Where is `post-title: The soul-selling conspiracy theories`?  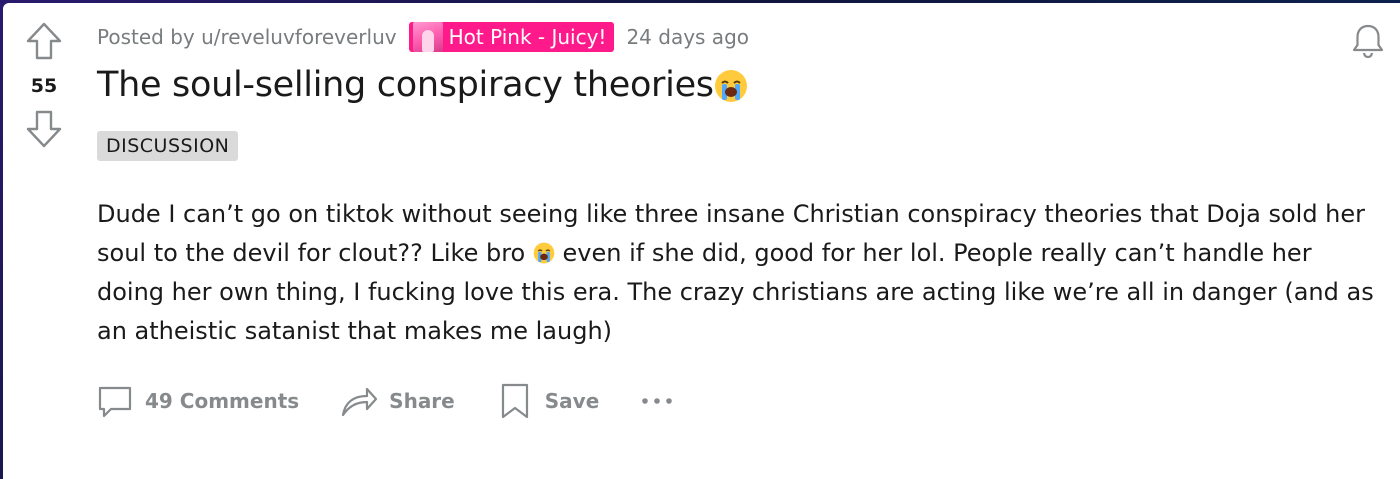 post-title: The soul-selling conspiracy theories is located at coordinates (422, 85).